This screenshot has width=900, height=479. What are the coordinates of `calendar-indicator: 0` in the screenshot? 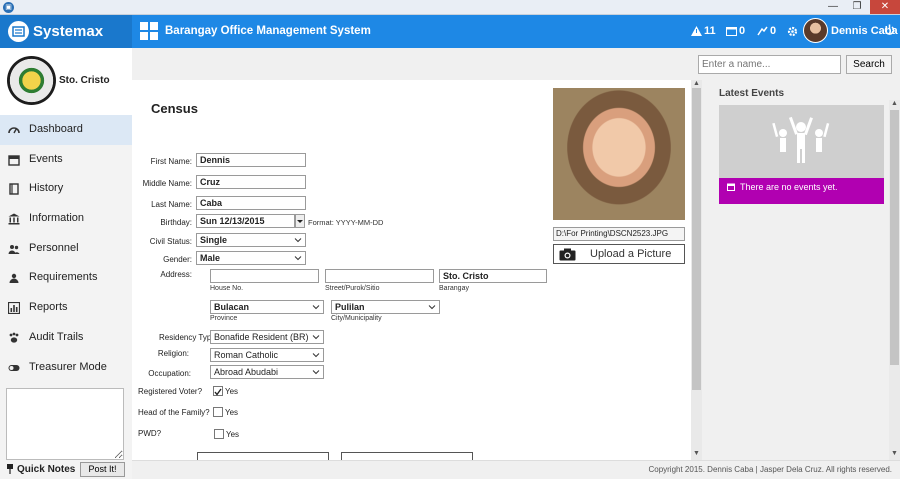 It's located at (735, 31).